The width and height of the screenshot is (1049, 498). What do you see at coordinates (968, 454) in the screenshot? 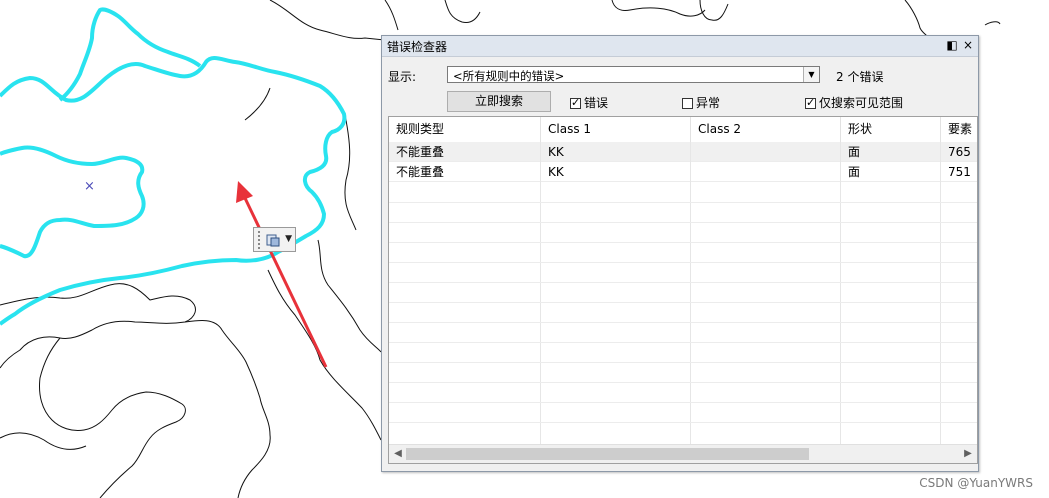
I see `scroll-right-icon: ▶` at bounding box center [968, 454].